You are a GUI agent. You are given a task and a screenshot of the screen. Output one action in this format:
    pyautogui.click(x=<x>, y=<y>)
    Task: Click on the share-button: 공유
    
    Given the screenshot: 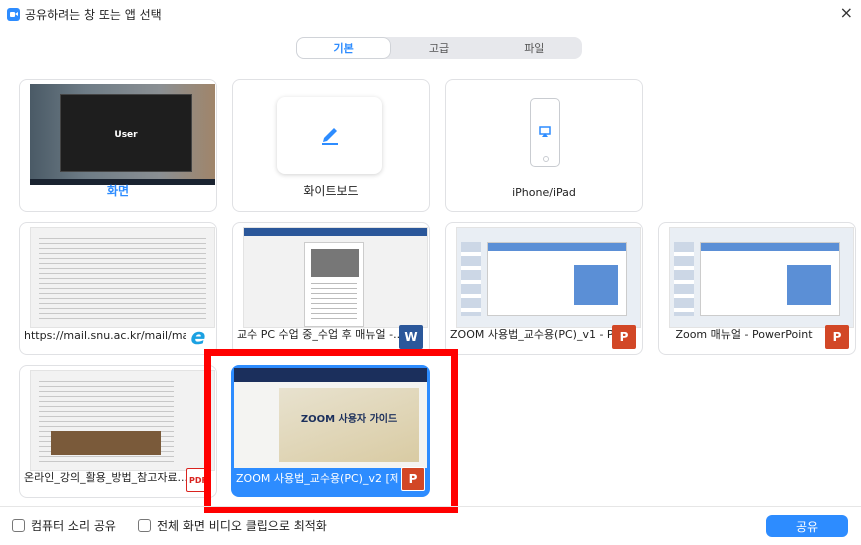 What is the action you would take?
    pyautogui.click(x=807, y=526)
    